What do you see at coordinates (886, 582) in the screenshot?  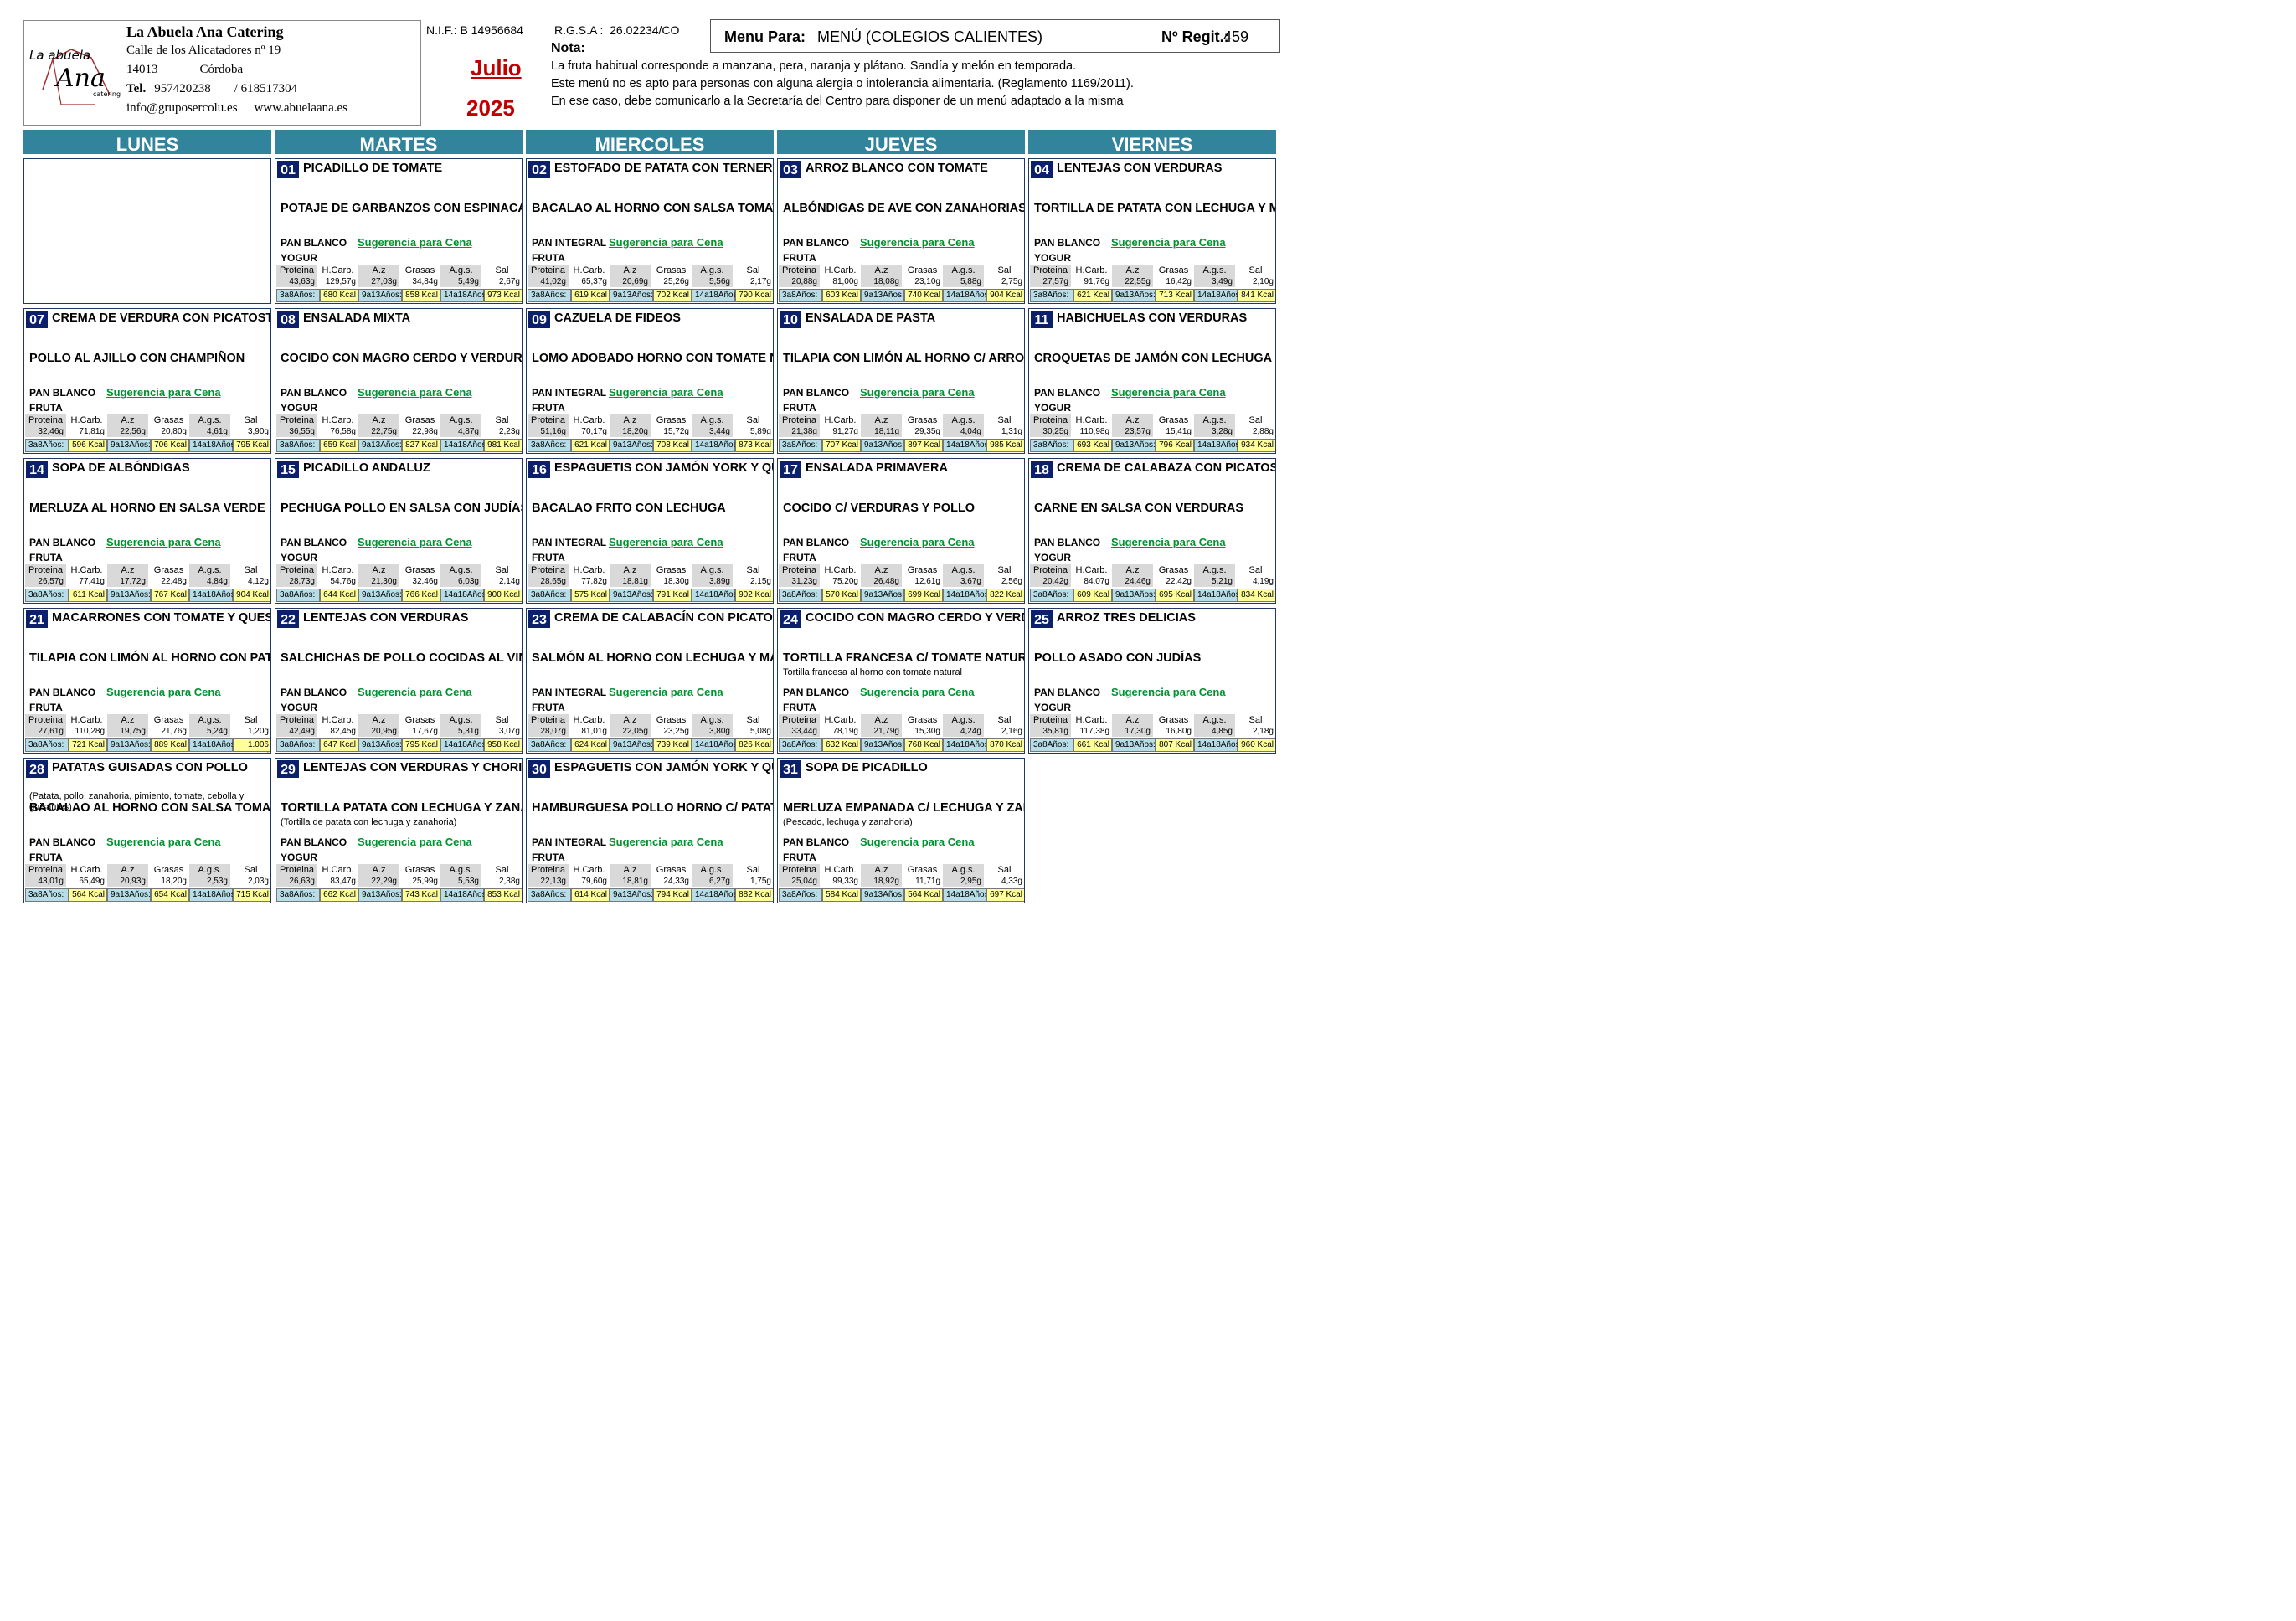 I see `nutrient-value: 26,48g` at bounding box center [886, 582].